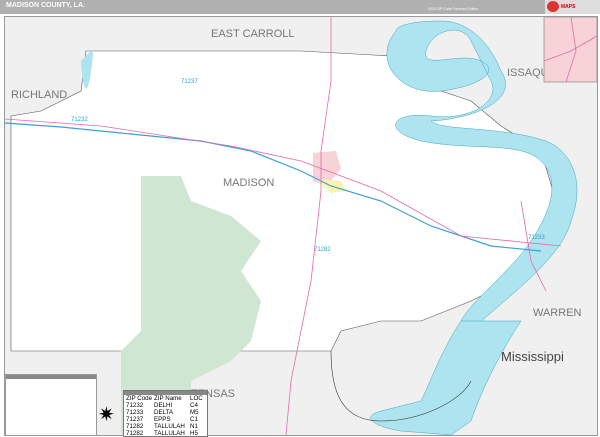 The image size is (600, 437). I want to click on loc-cell: C4, so click(194, 405).